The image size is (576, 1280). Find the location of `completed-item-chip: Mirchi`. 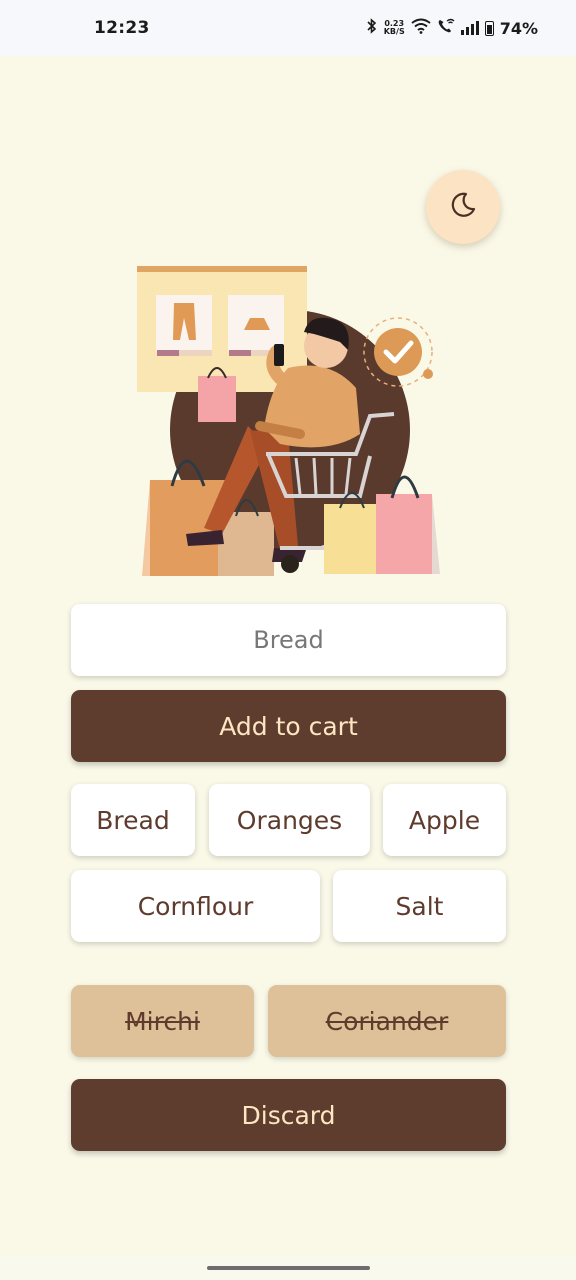

completed-item-chip: Mirchi is located at coordinates (162, 1021).